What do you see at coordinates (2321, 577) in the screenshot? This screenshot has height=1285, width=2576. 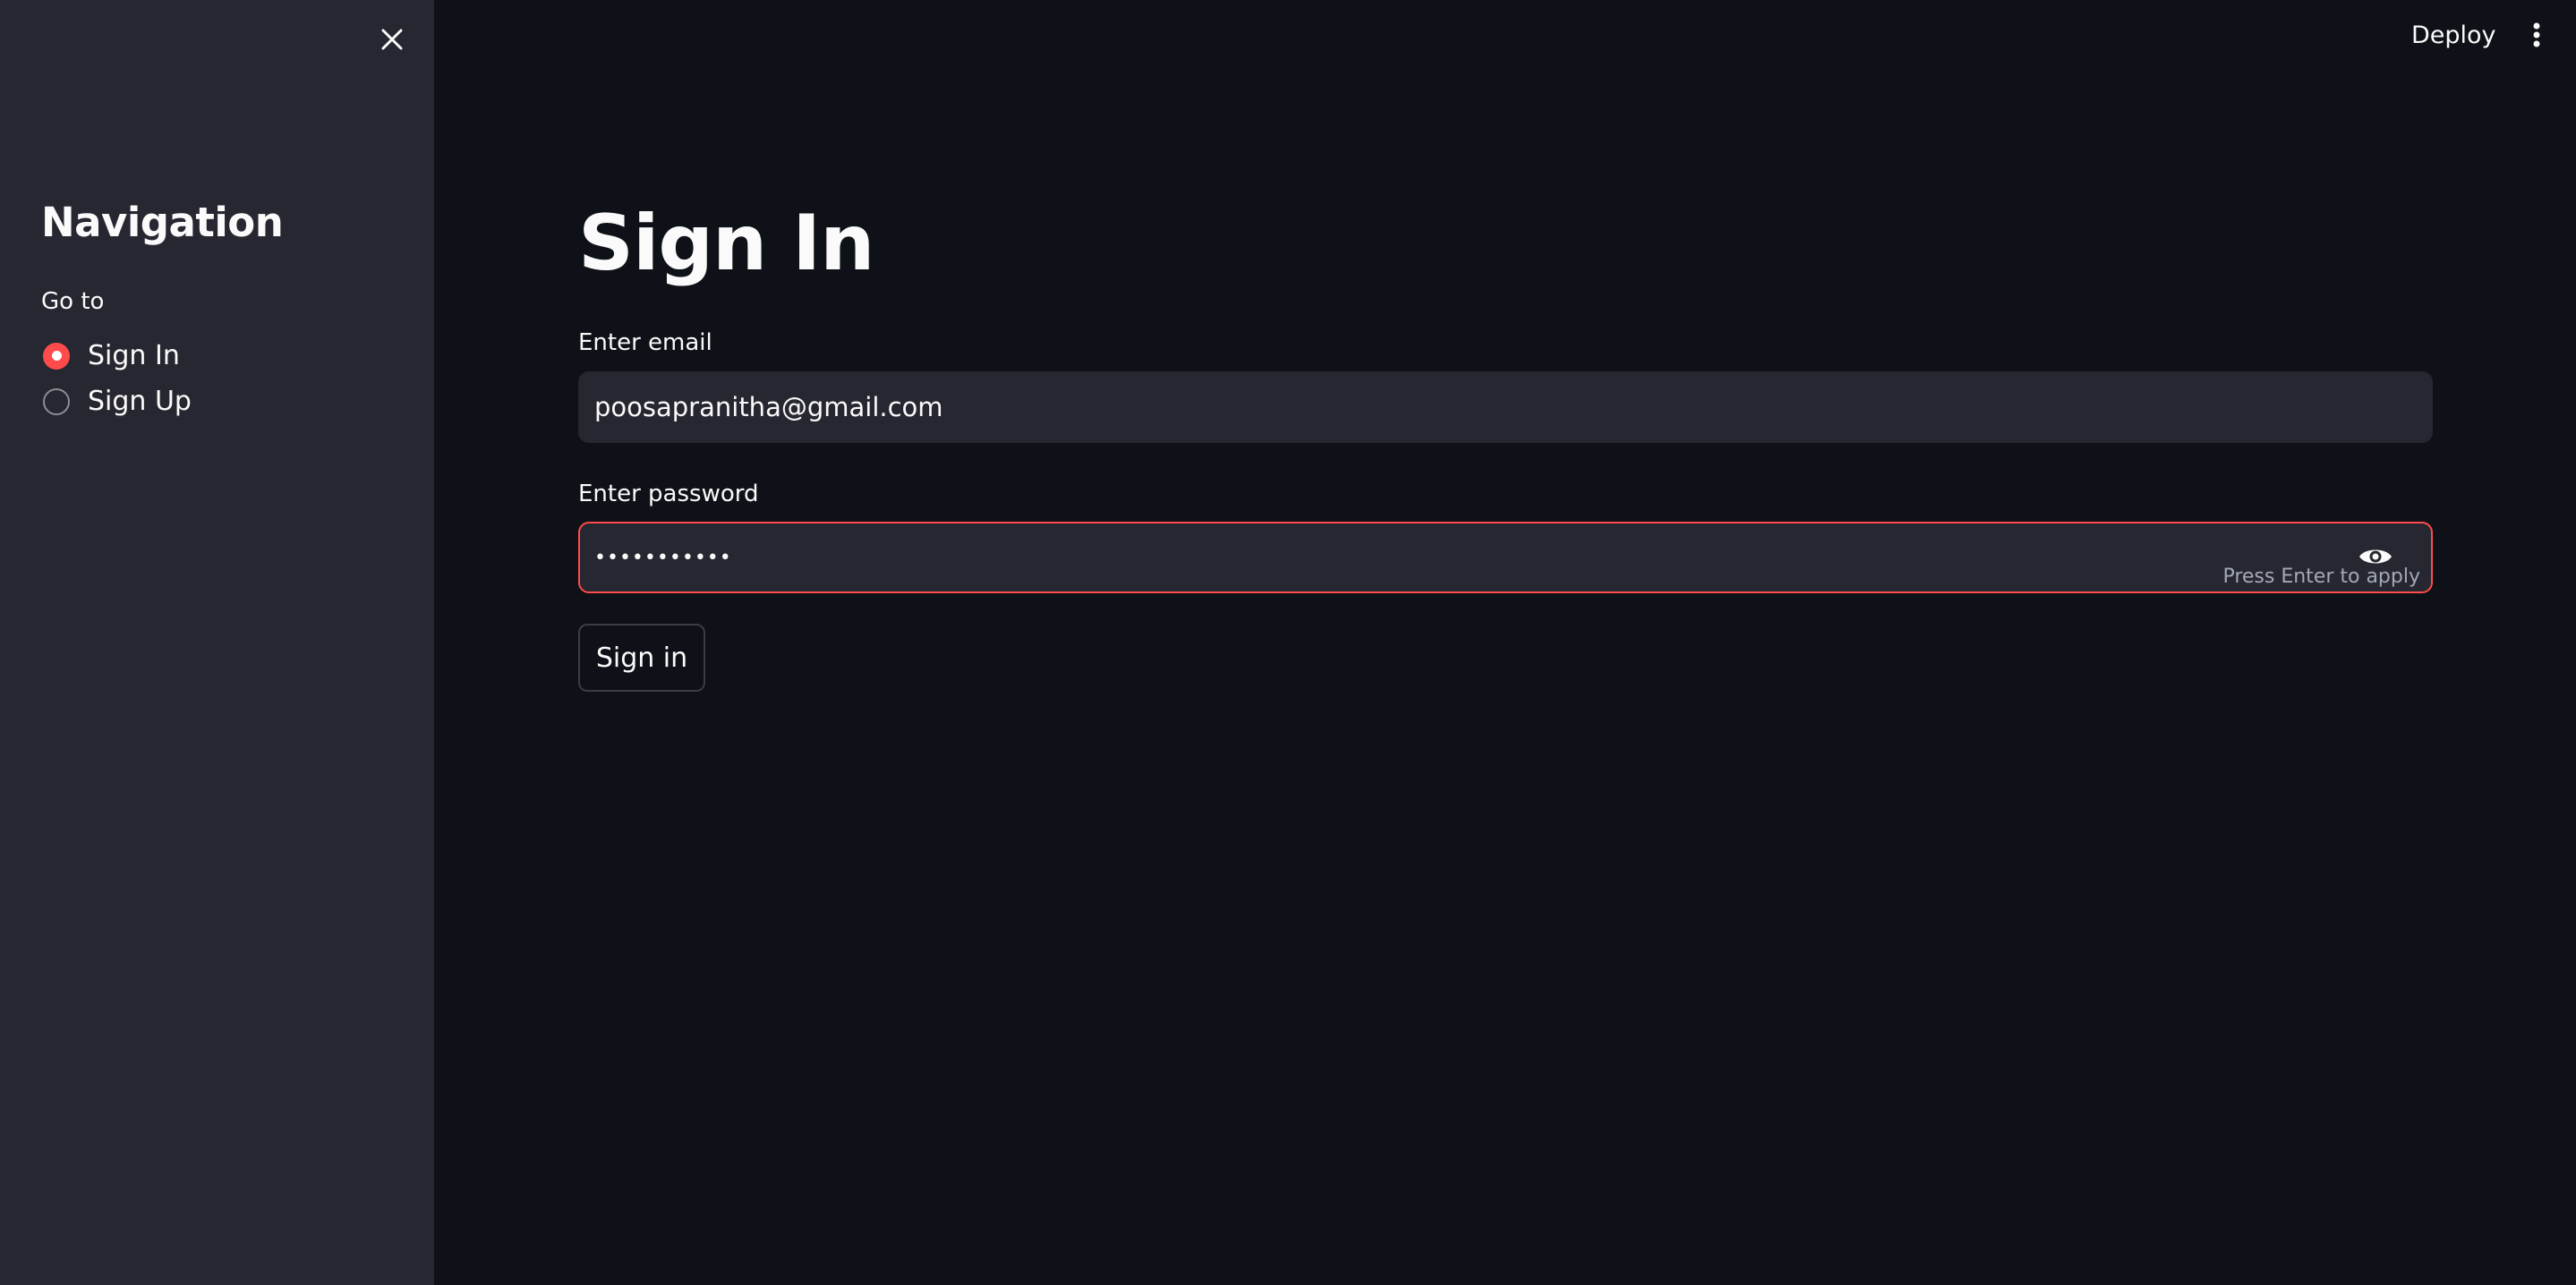 I see `input-hint: Press Enter to apply` at bounding box center [2321, 577].